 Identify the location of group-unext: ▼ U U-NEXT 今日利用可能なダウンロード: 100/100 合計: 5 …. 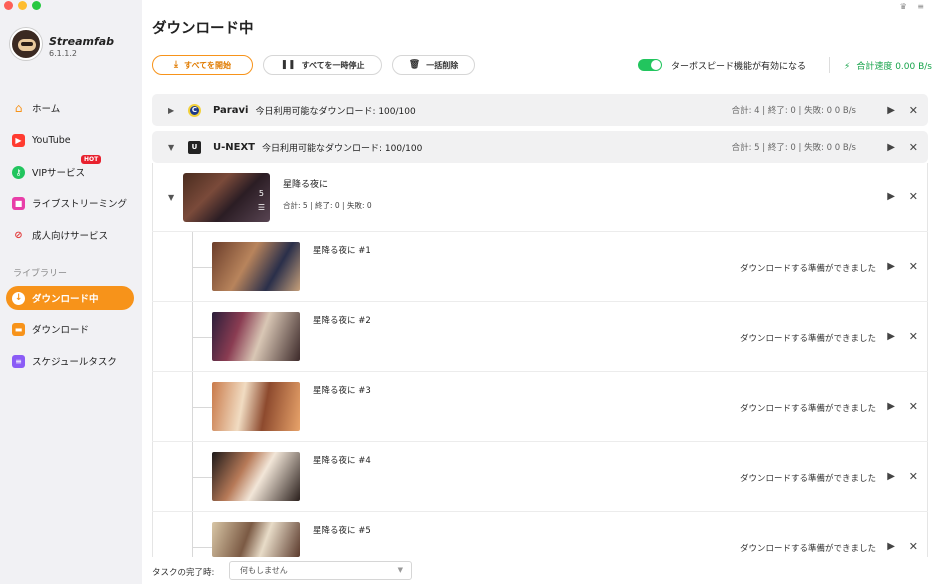
(540, 147).